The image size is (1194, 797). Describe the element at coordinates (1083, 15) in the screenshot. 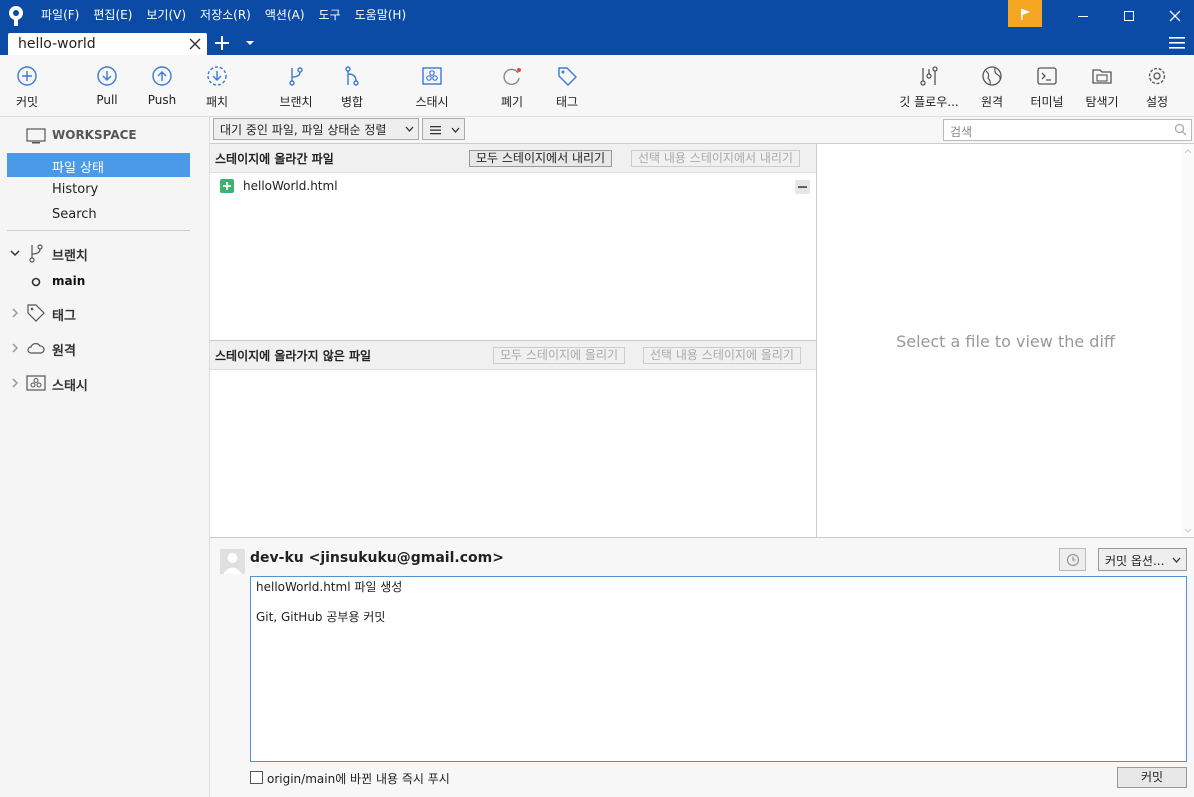

I see `minimize-button` at that location.